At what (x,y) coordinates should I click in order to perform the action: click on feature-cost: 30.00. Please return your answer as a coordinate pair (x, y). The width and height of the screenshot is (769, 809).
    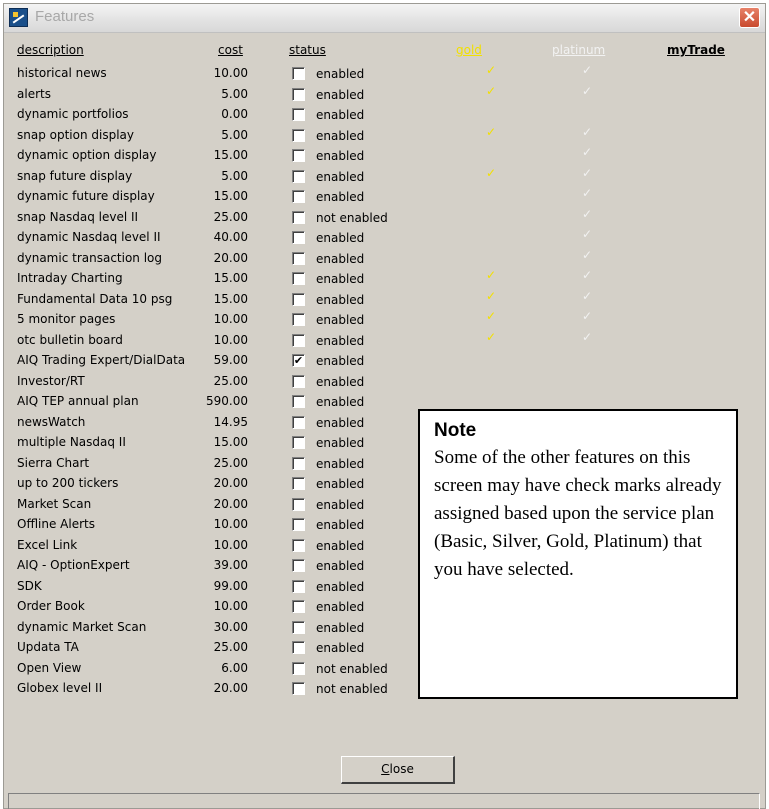
    Looking at the image, I should click on (230, 626).